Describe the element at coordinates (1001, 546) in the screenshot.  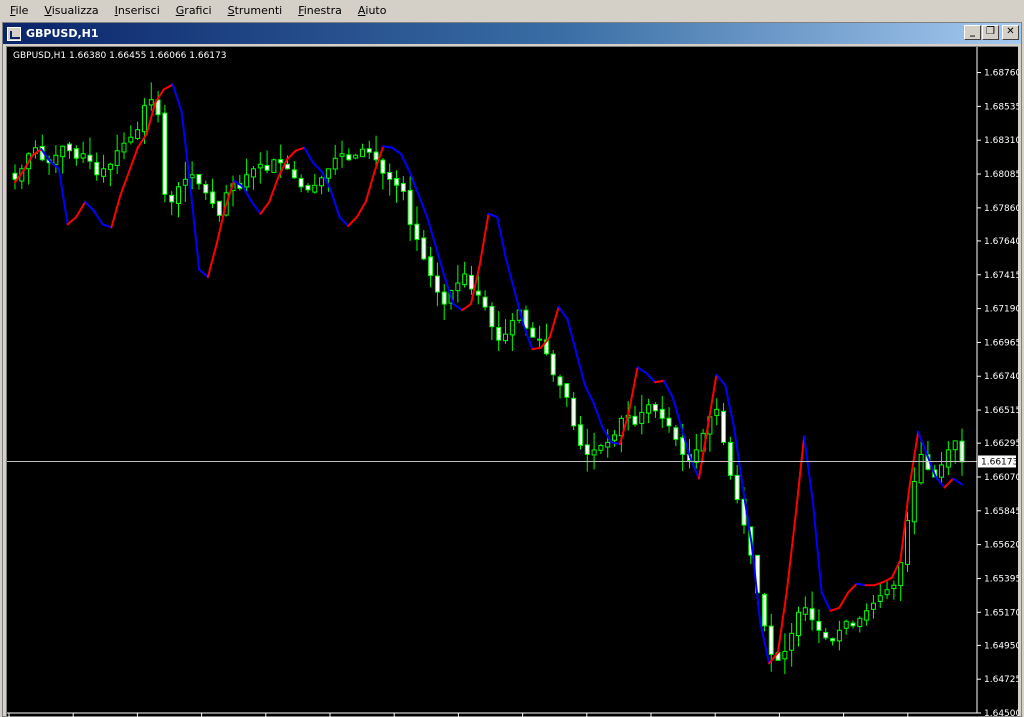
I see `price-tick-label: 1.65620` at that location.